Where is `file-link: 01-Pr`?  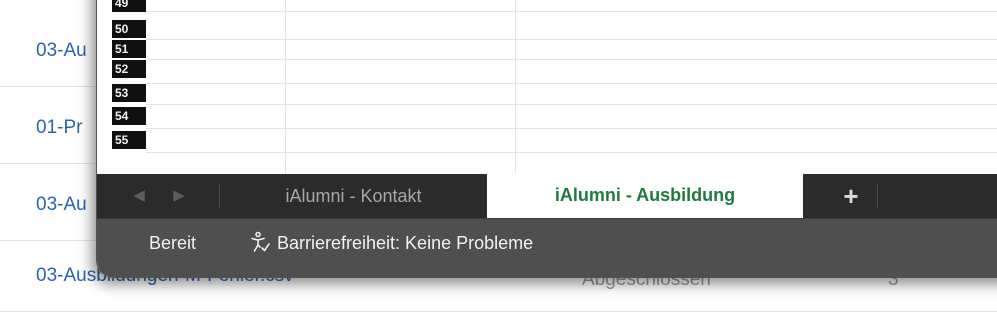 file-link: 01-Pr is located at coordinates (59, 128).